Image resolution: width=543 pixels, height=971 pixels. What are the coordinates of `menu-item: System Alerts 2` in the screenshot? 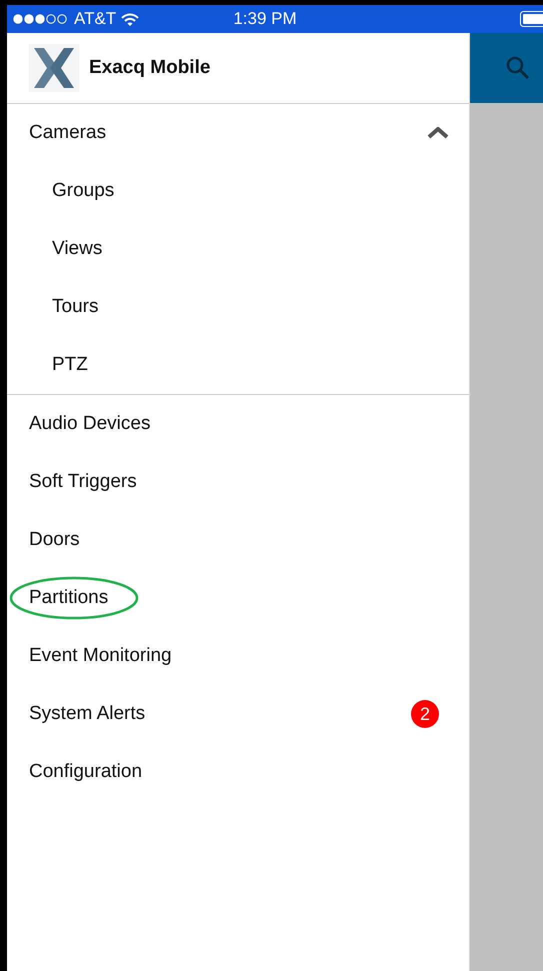 It's located at (238, 714).